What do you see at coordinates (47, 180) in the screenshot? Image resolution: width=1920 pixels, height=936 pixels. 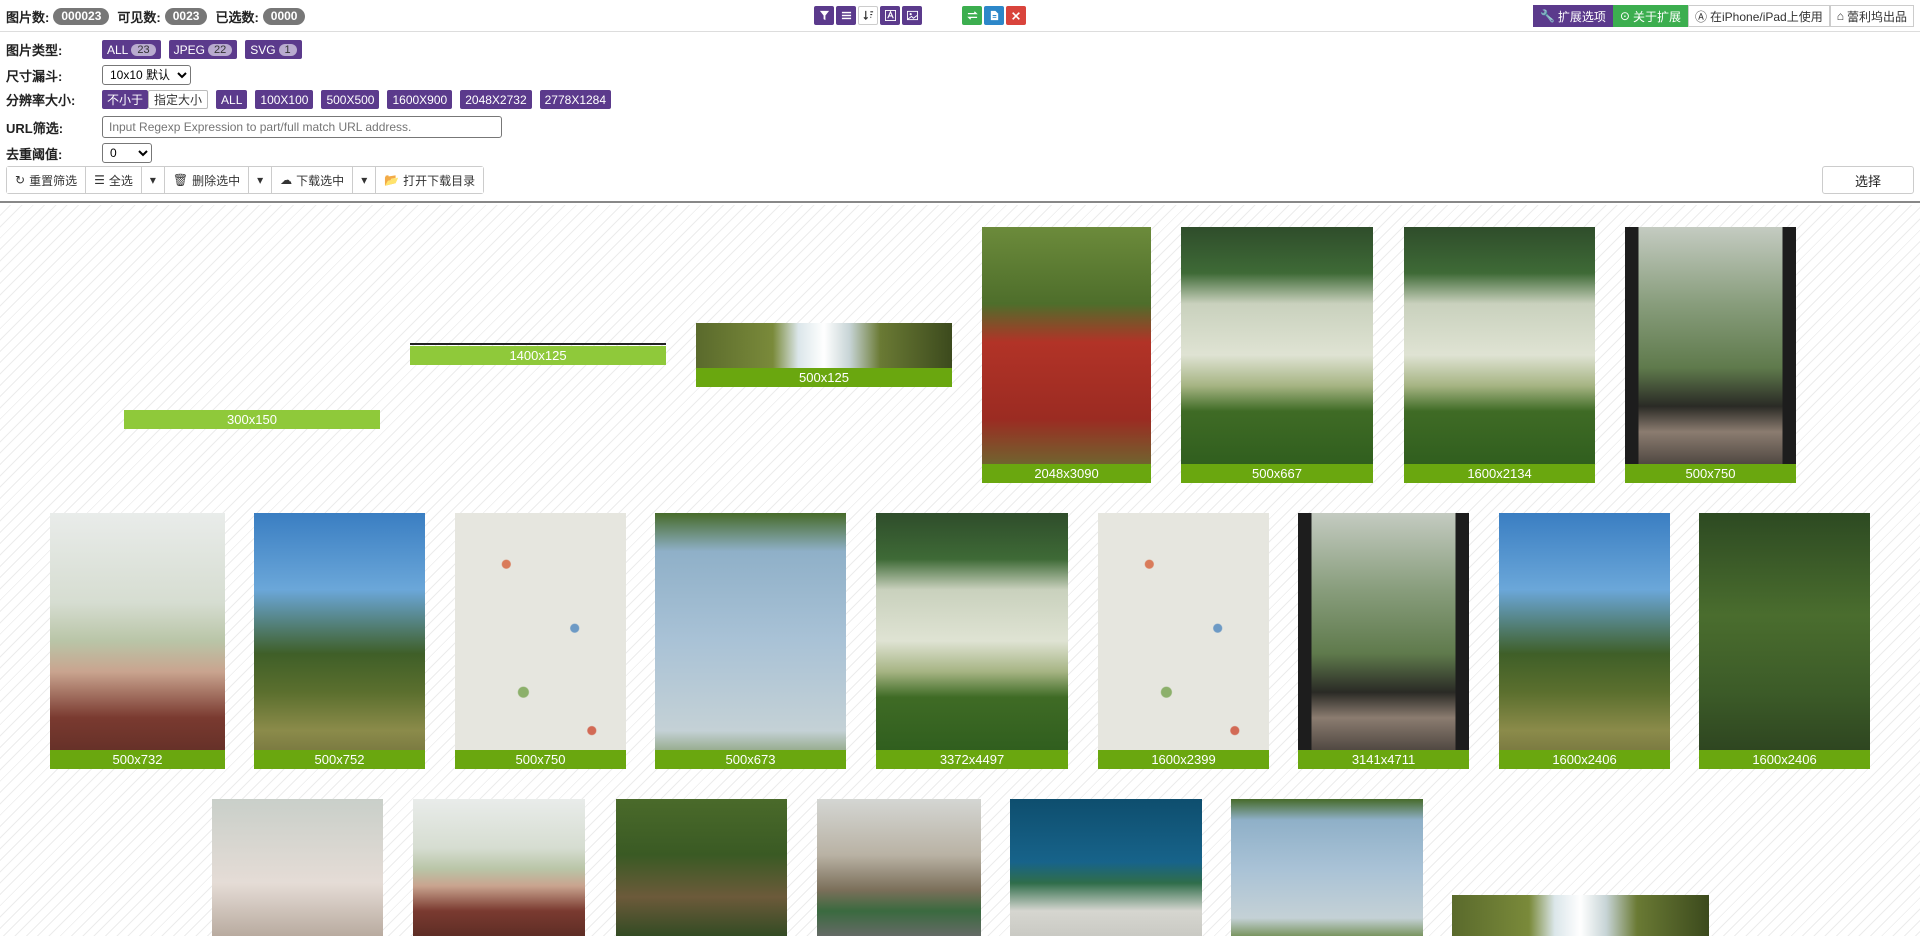 I see `reset-filters-button: ↻ 重置筛选` at bounding box center [47, 180].